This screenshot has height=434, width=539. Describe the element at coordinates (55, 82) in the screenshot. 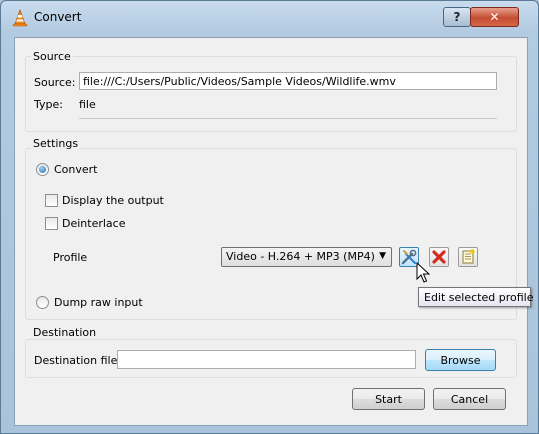

I see `source-label: Source:` at that location.